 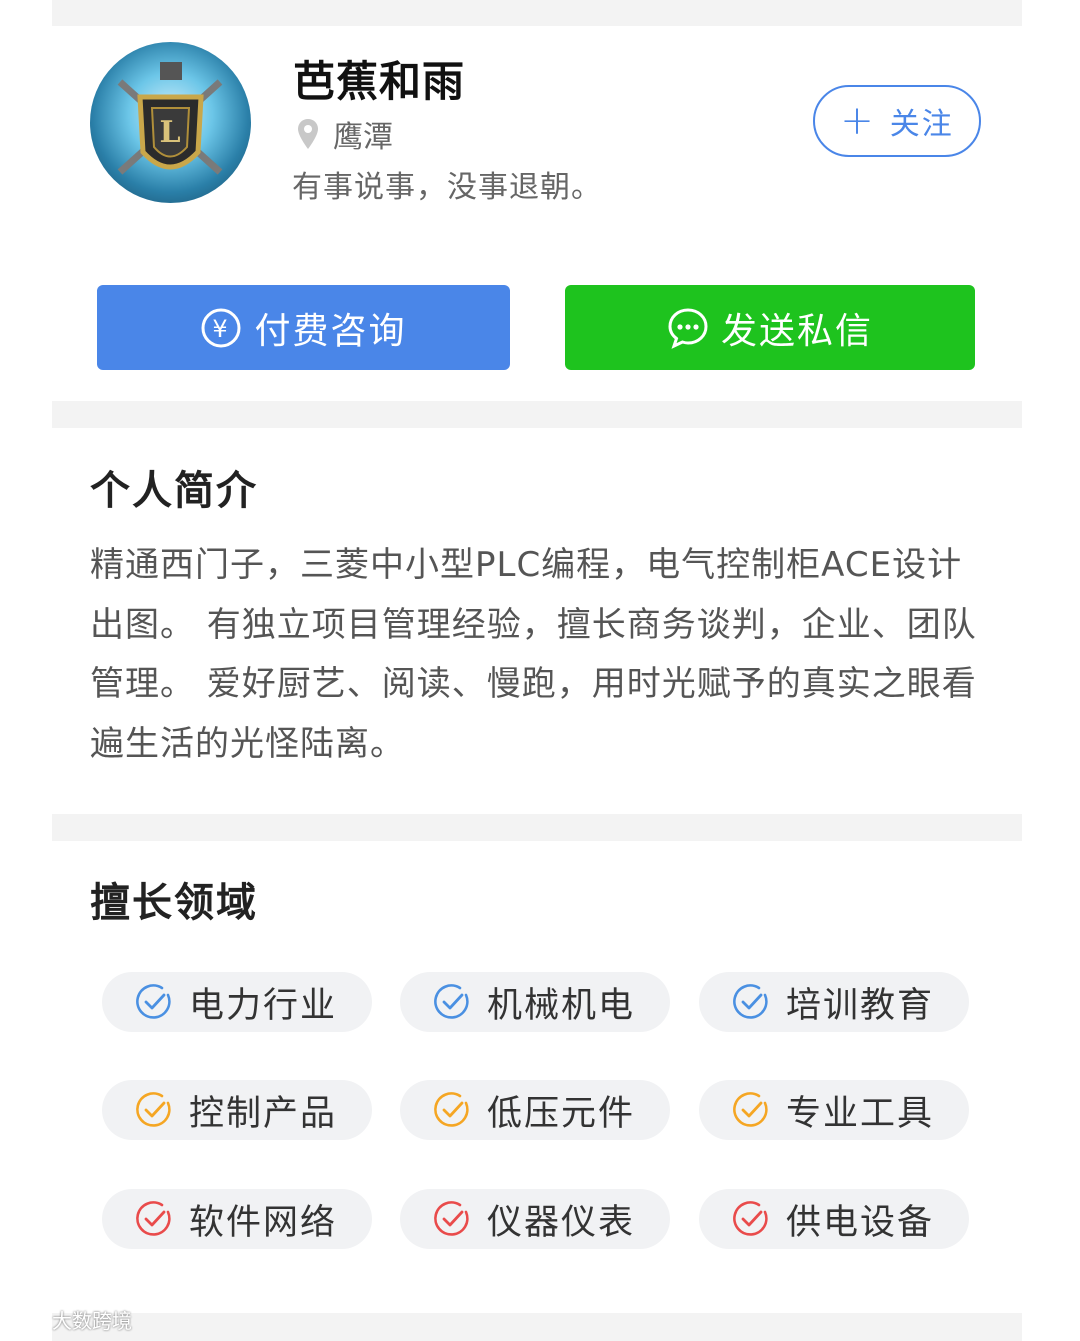 I want to click on skill-tag-label: 培训教育, so click(x=860, y=1005).